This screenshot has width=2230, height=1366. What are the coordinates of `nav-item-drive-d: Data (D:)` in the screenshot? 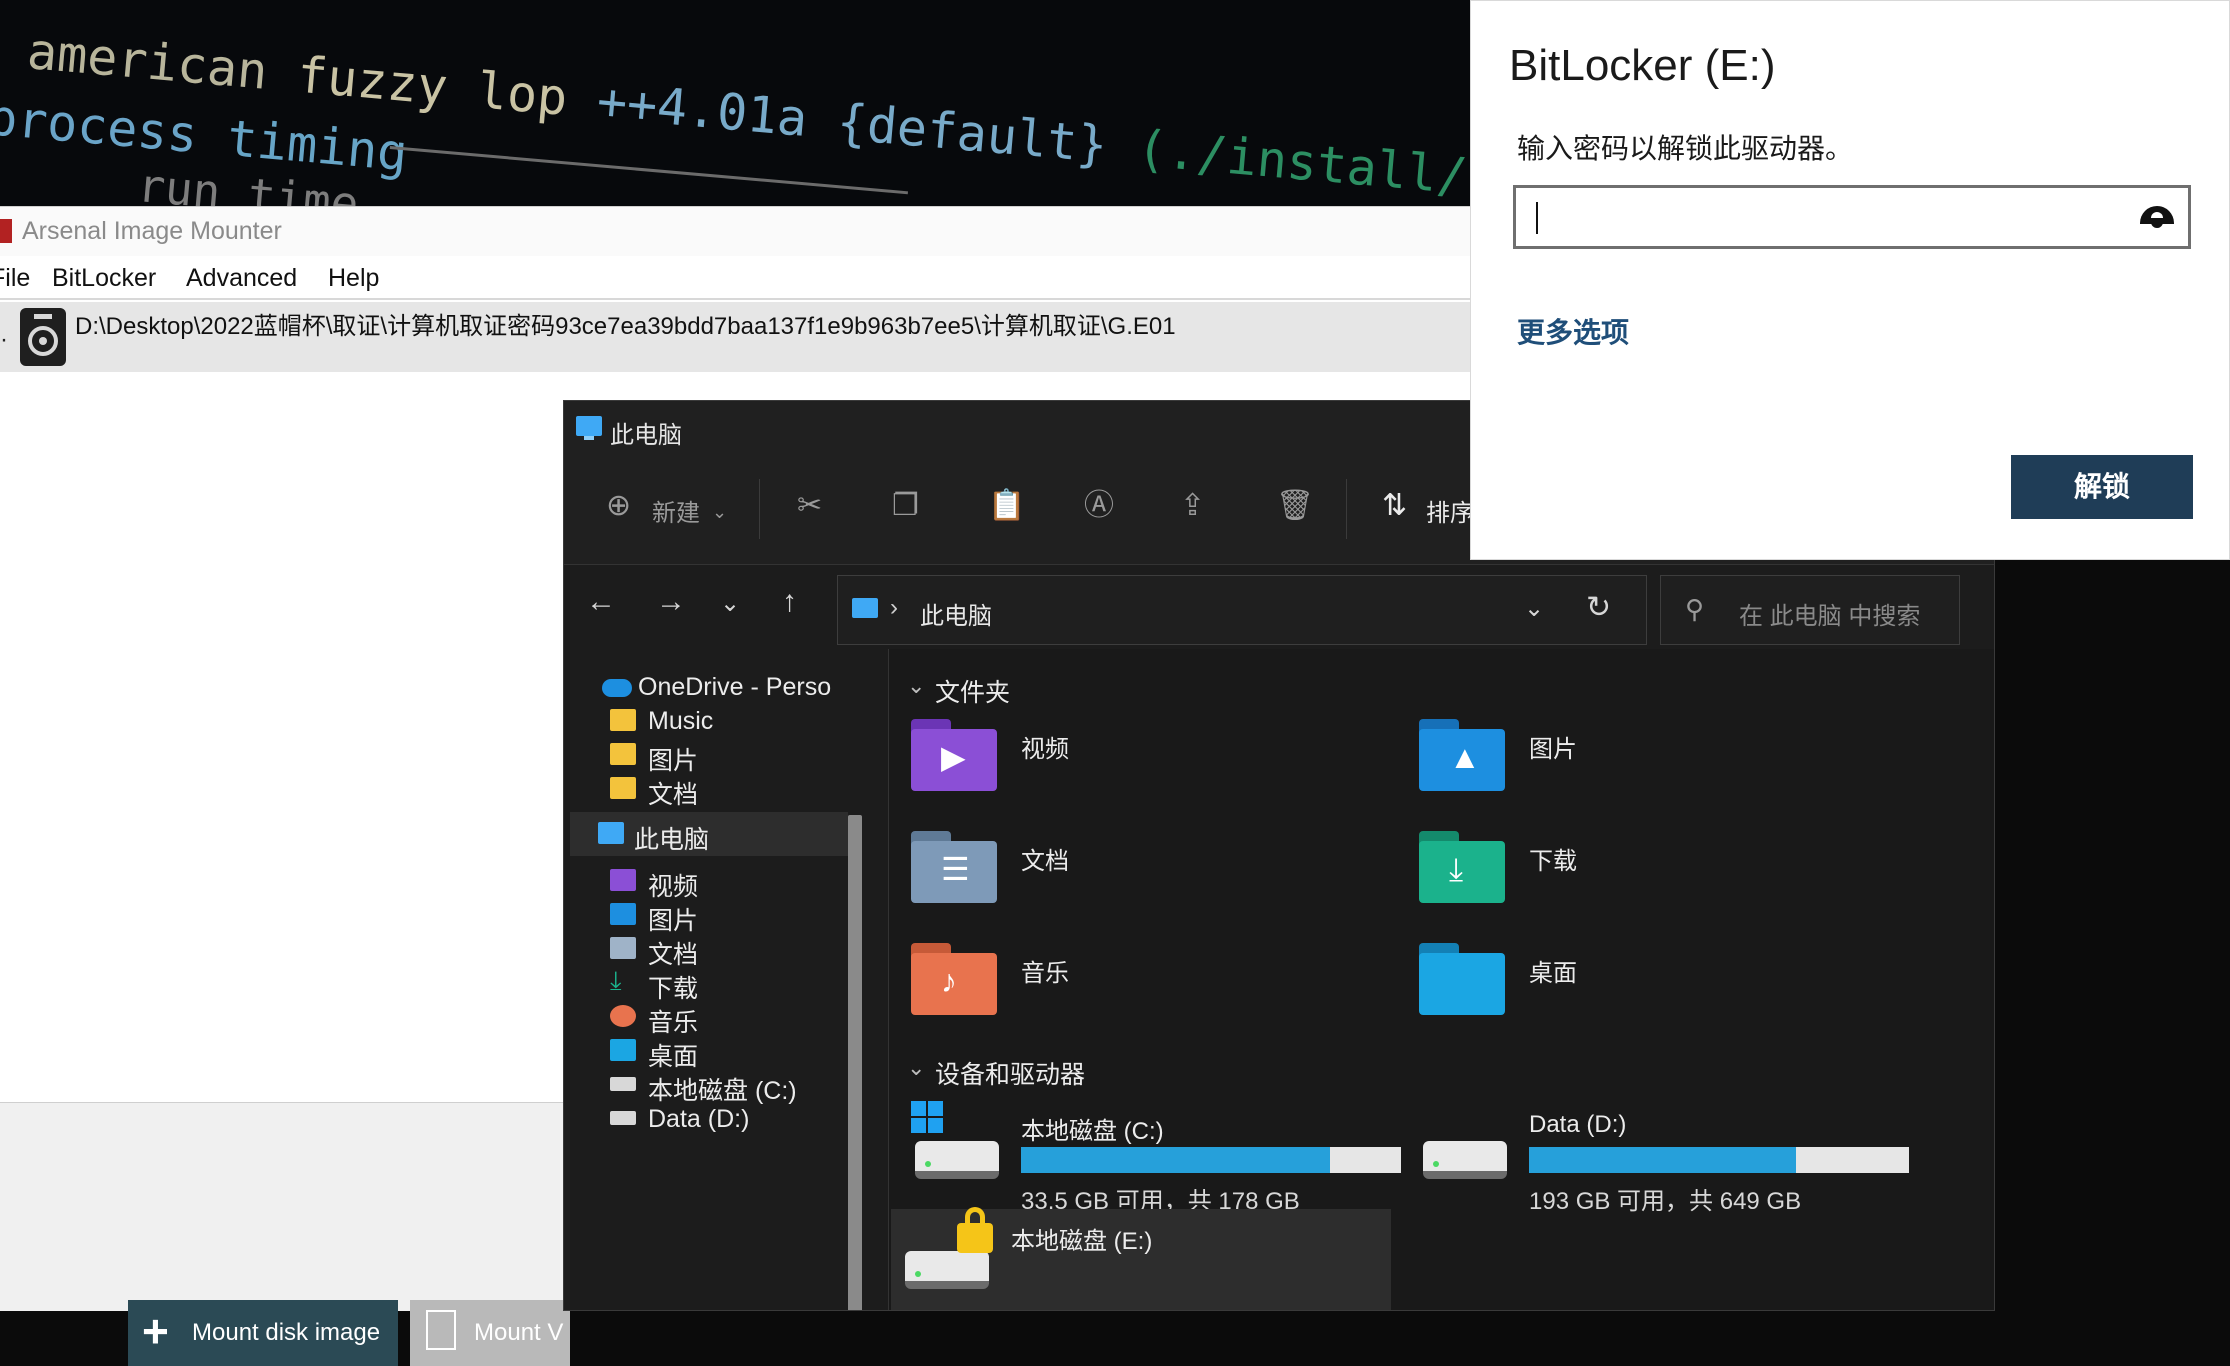 It's located at (741, 1119).